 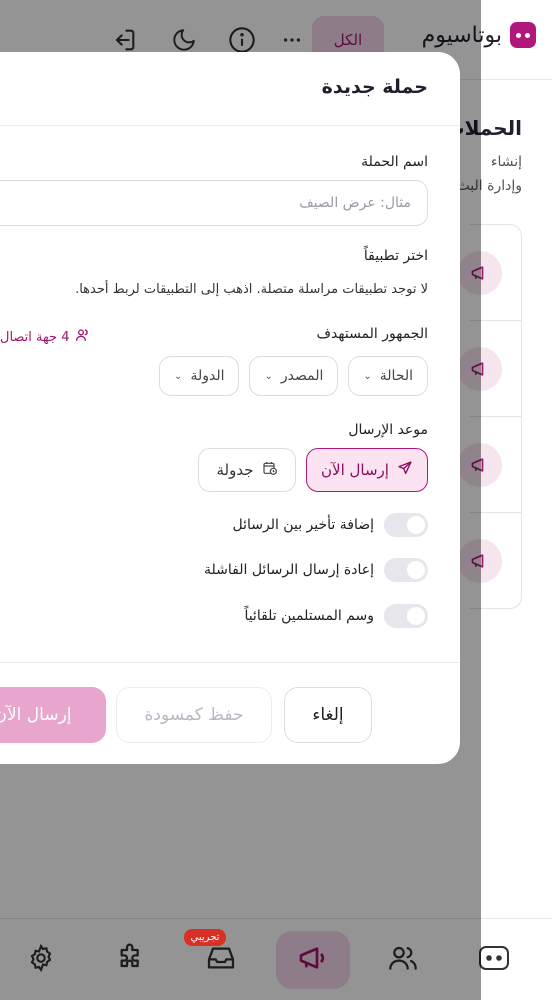 What do you see at coordinates (405, 470) in the screenshot?
I see `send-icon` at bounding box center [405, 470].